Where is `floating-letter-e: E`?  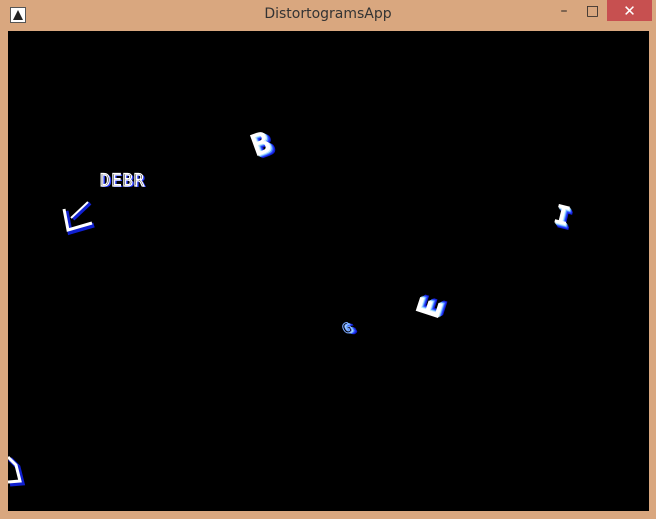 floating-letter-e: E is located at coordinates (429, 308).